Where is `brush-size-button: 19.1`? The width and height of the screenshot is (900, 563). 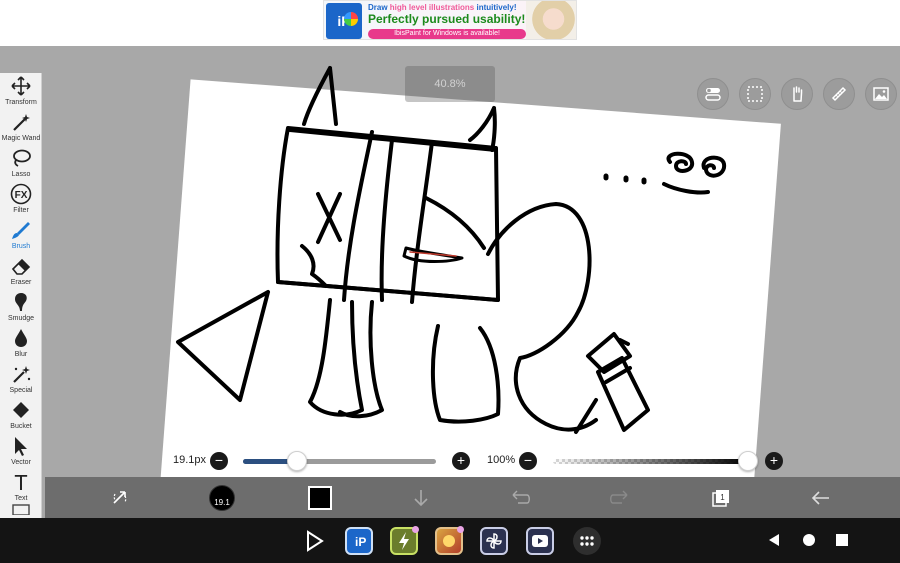 brush-size-button: 19.1 is located at coordinates (222, 497).